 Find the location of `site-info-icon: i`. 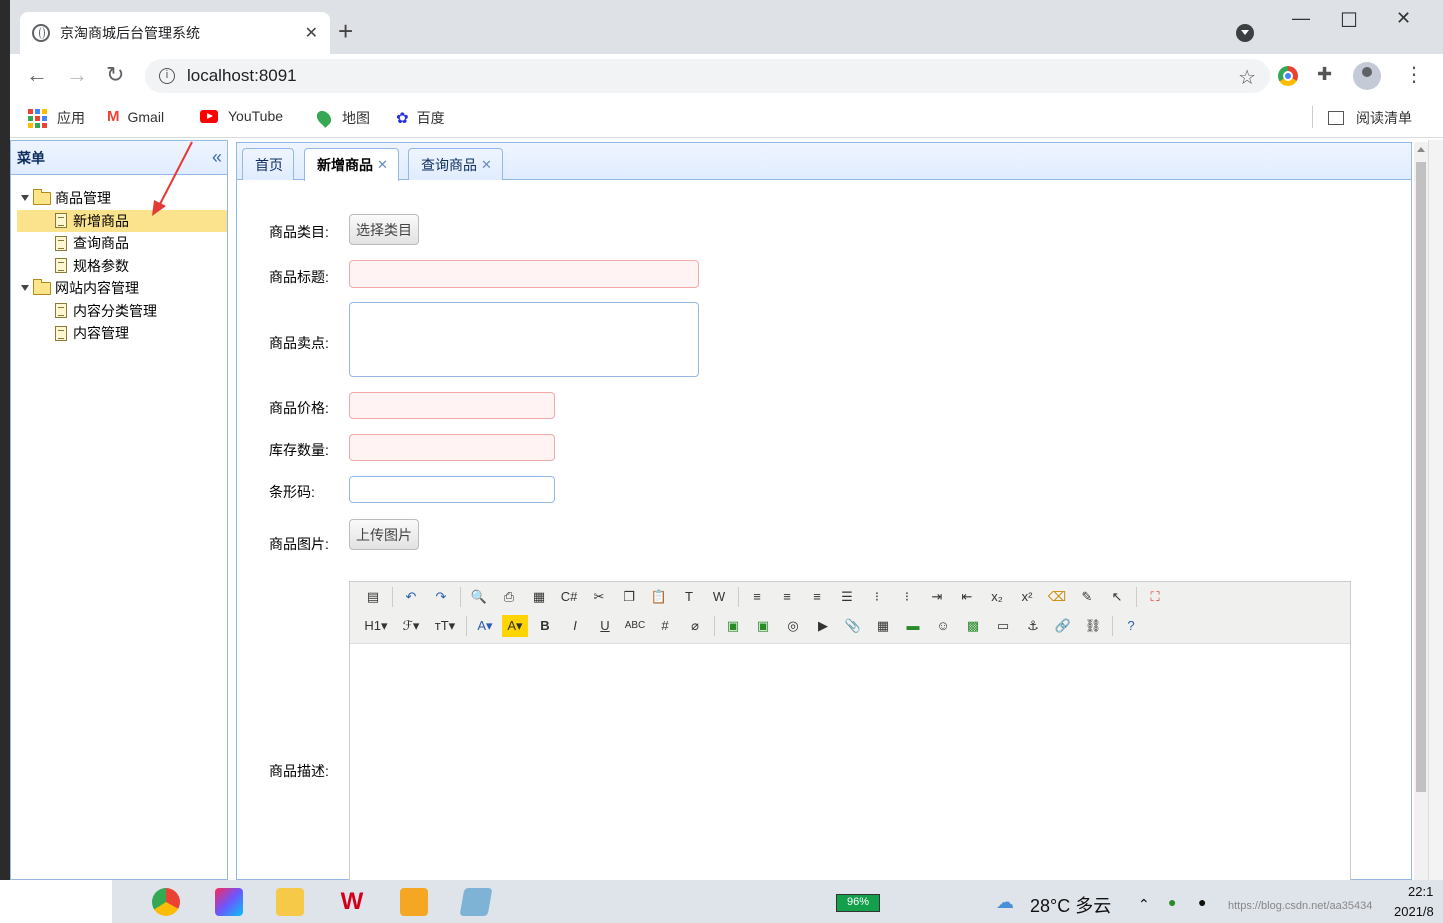

site-info-icon: i is located at coordinates (167, 76).